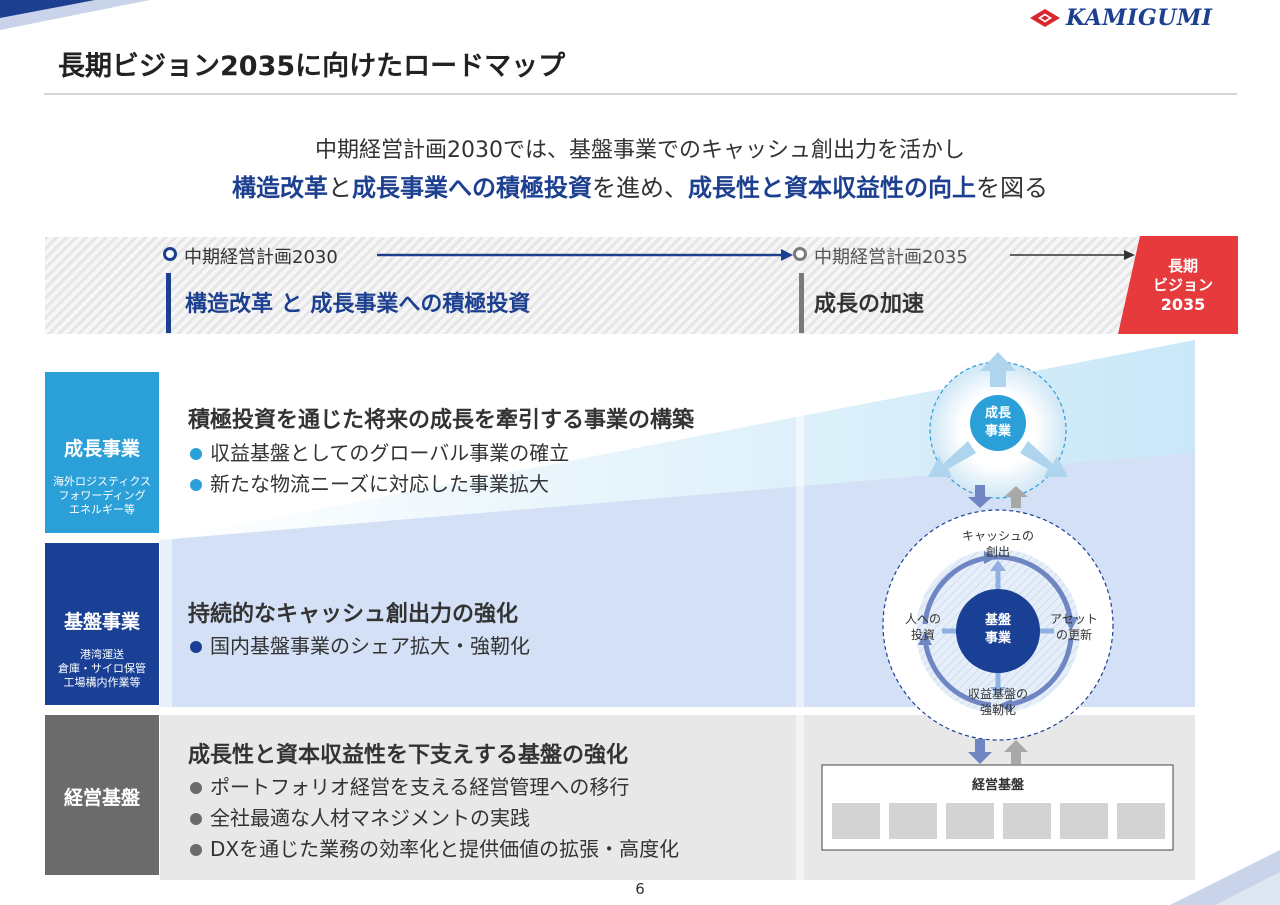  What do you see at coordinates (170, 254) in the screenshot?
I see `phase1-marker-icon` at bounding box center [170, 254].